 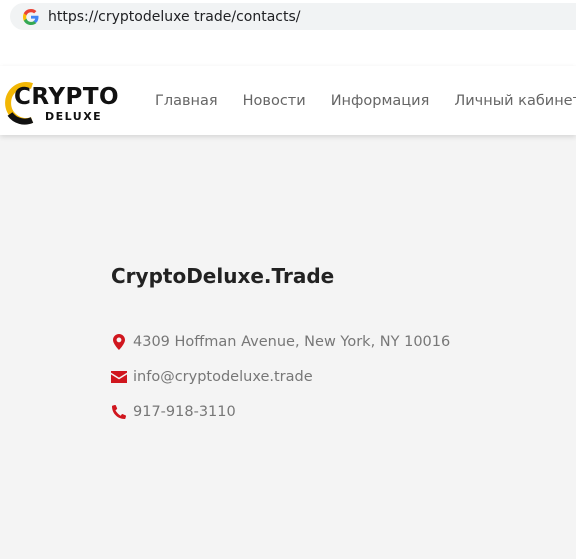 I want to click on address-bar: https://cryptodeluxe trade/contacts/, so click(x=293, y=16).